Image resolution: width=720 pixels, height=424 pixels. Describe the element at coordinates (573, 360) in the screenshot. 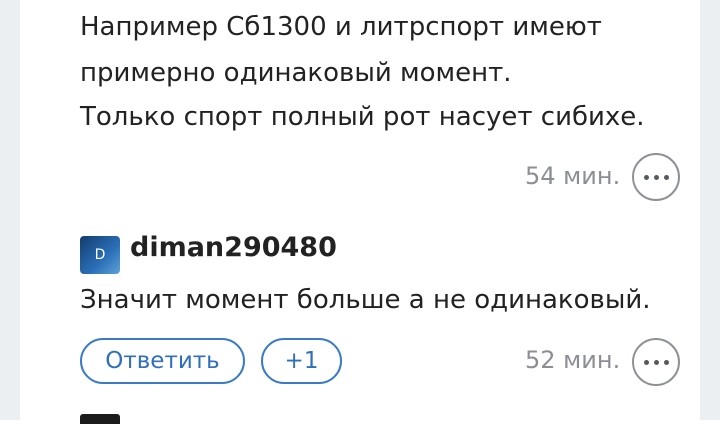

I see `comment-timestamp: 52 мин.` at that location.